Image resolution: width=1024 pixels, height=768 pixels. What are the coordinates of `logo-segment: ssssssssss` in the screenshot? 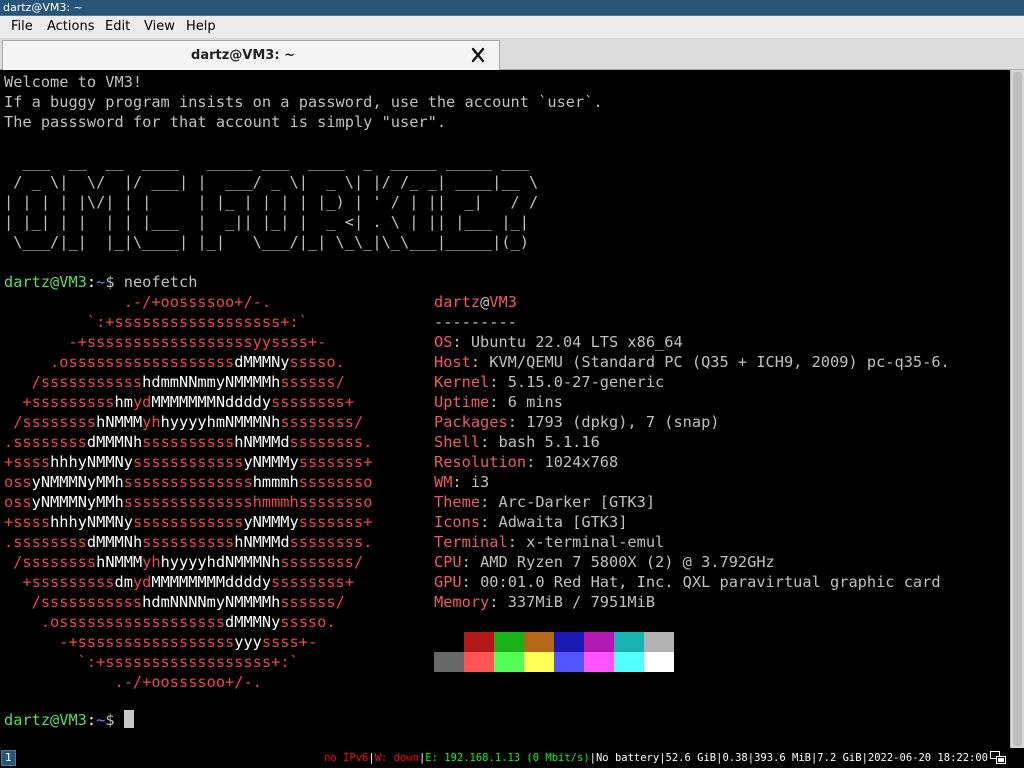 It's located at (188, 442).